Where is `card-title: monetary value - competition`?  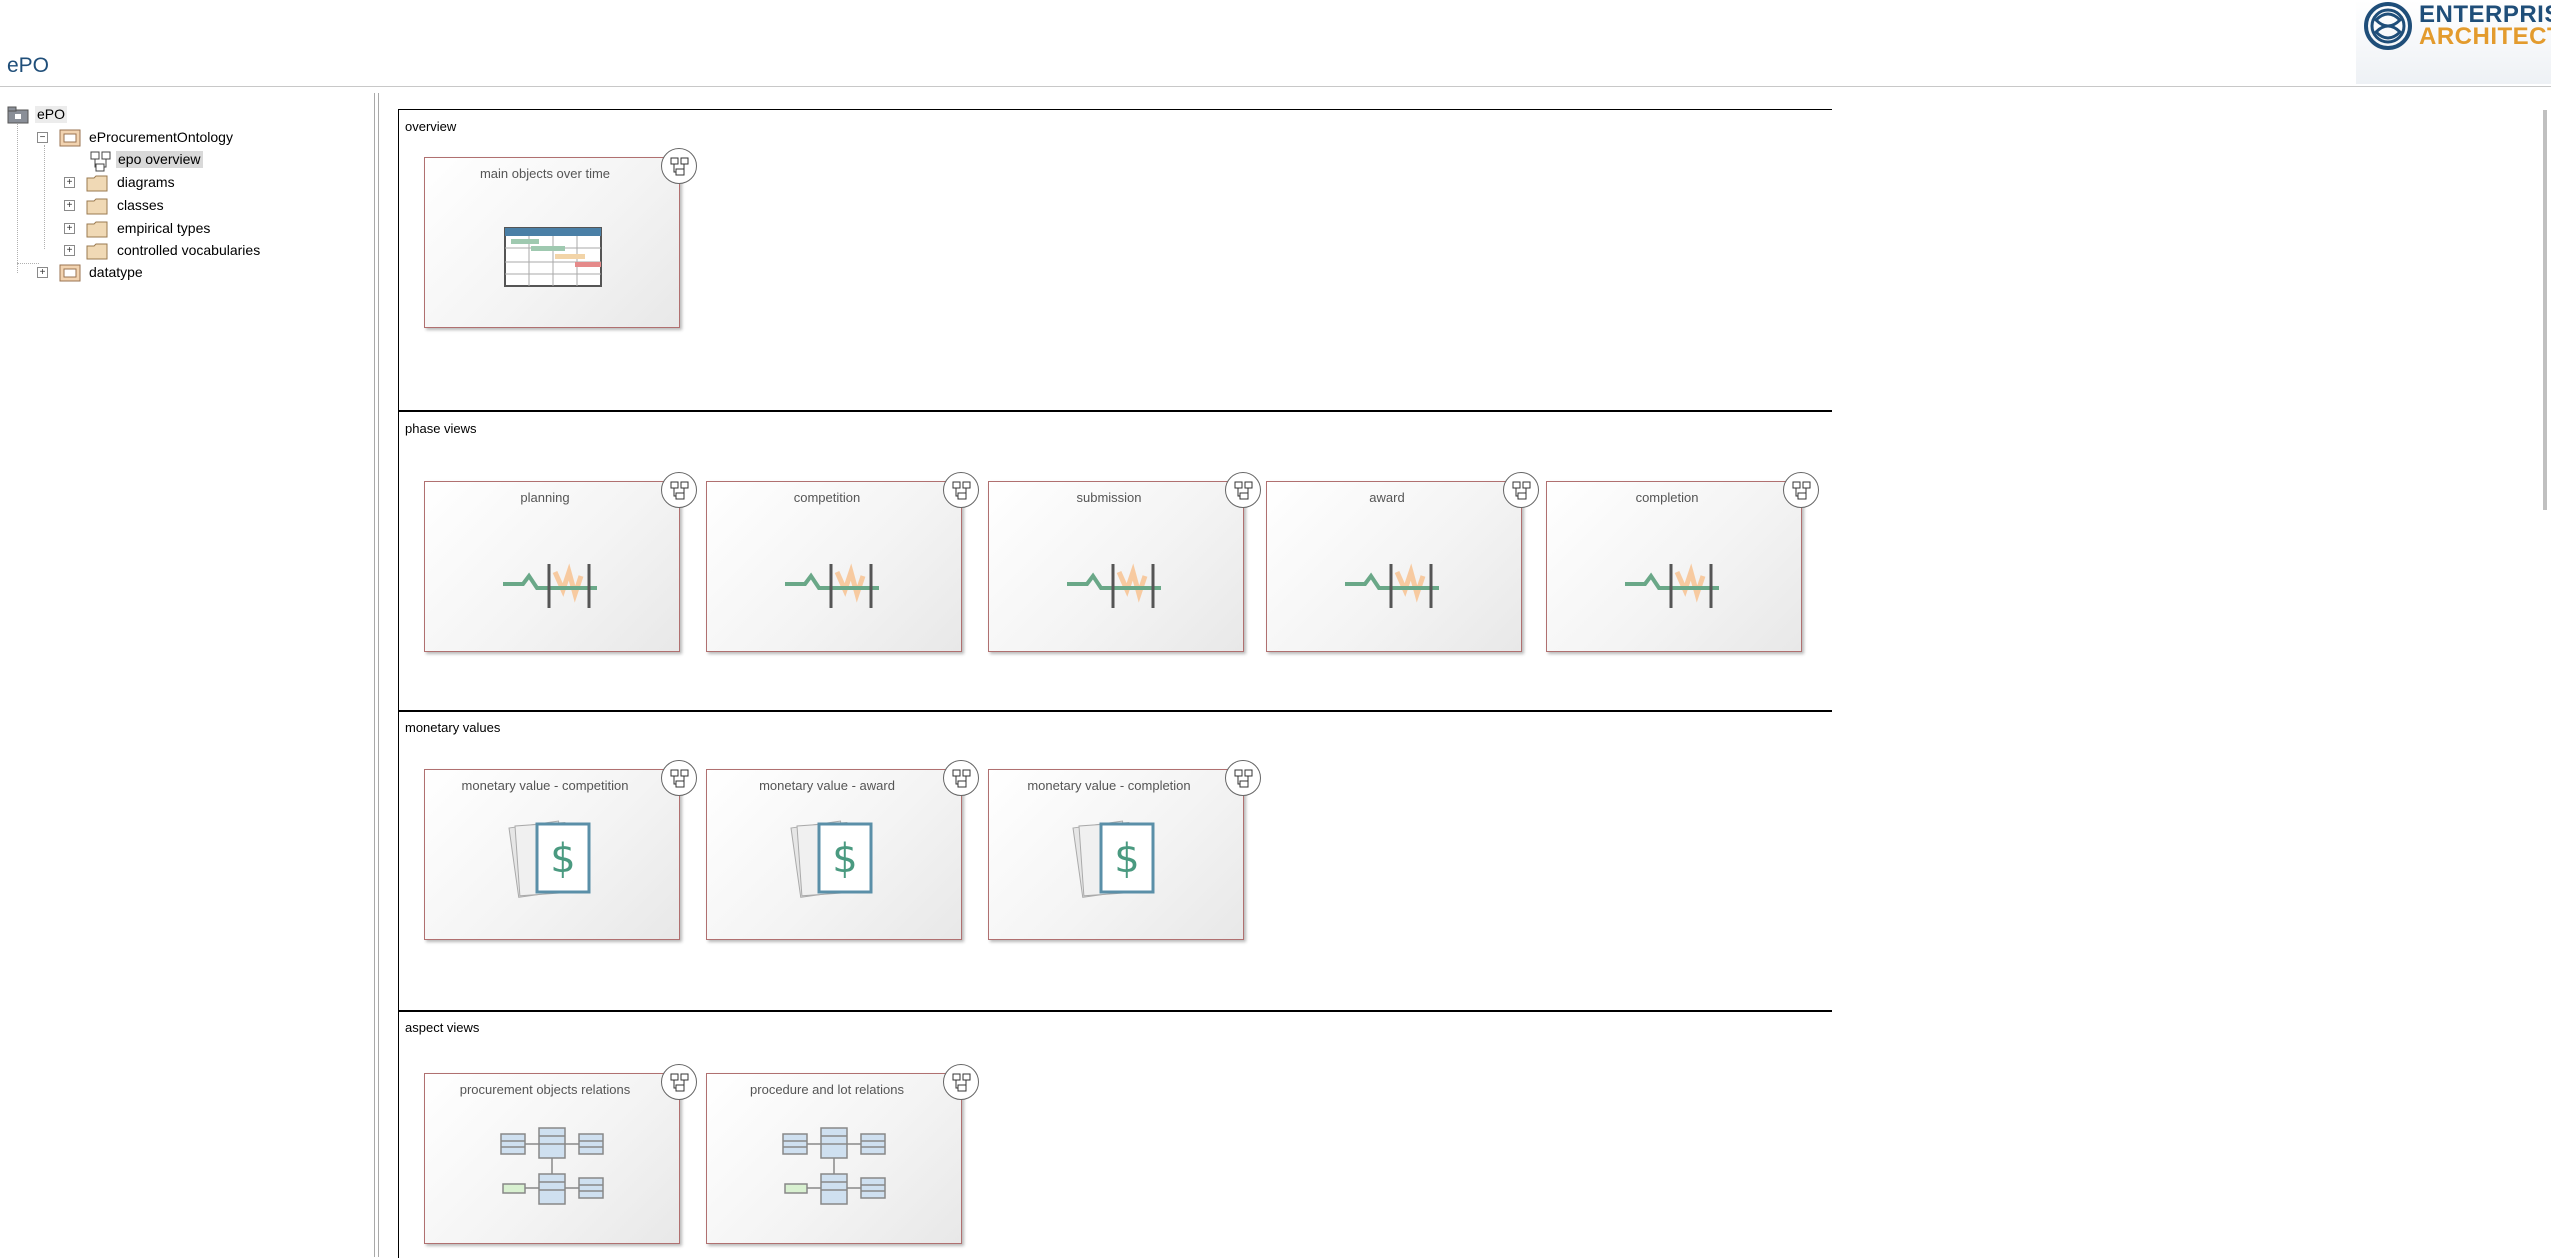
card-title: monetary value - competition is located at coordinates (545, 785).